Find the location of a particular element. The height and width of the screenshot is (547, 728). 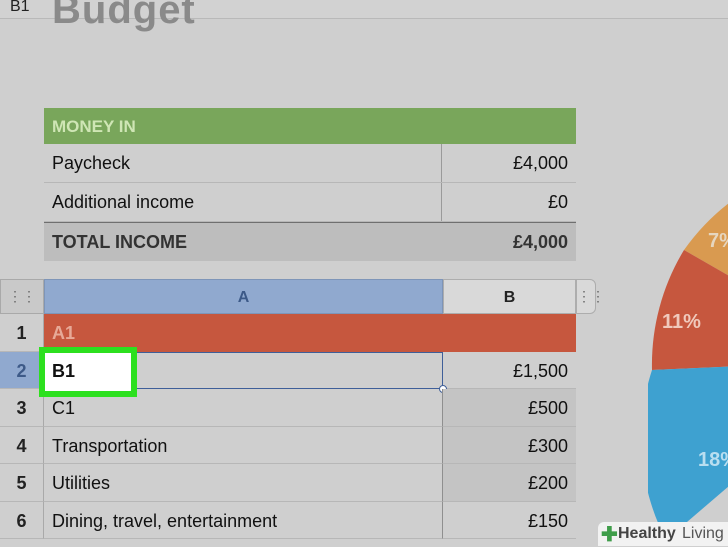

watermark: ✚ Healthy Living is located at coordinates (663, 534).